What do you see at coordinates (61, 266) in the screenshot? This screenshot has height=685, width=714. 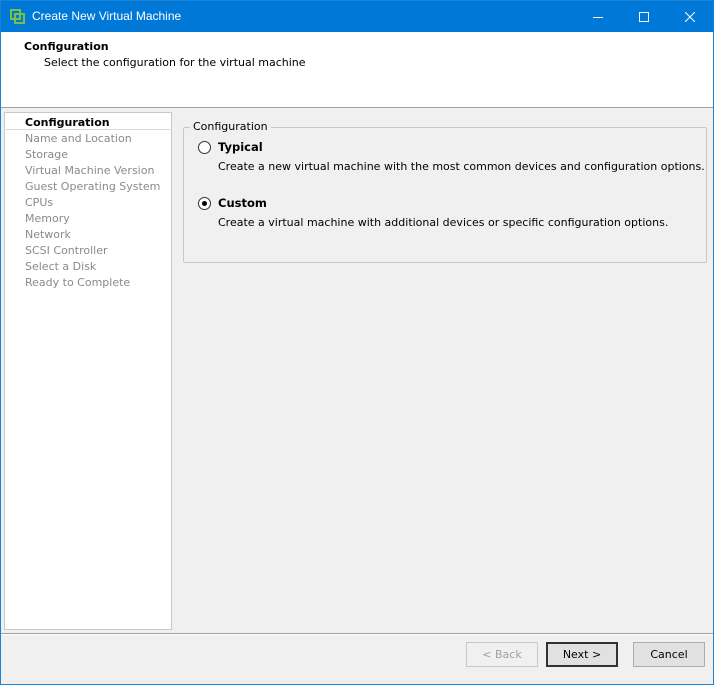 I see `step-select-disk: Select a Disk` at bounding box center [61, 266].